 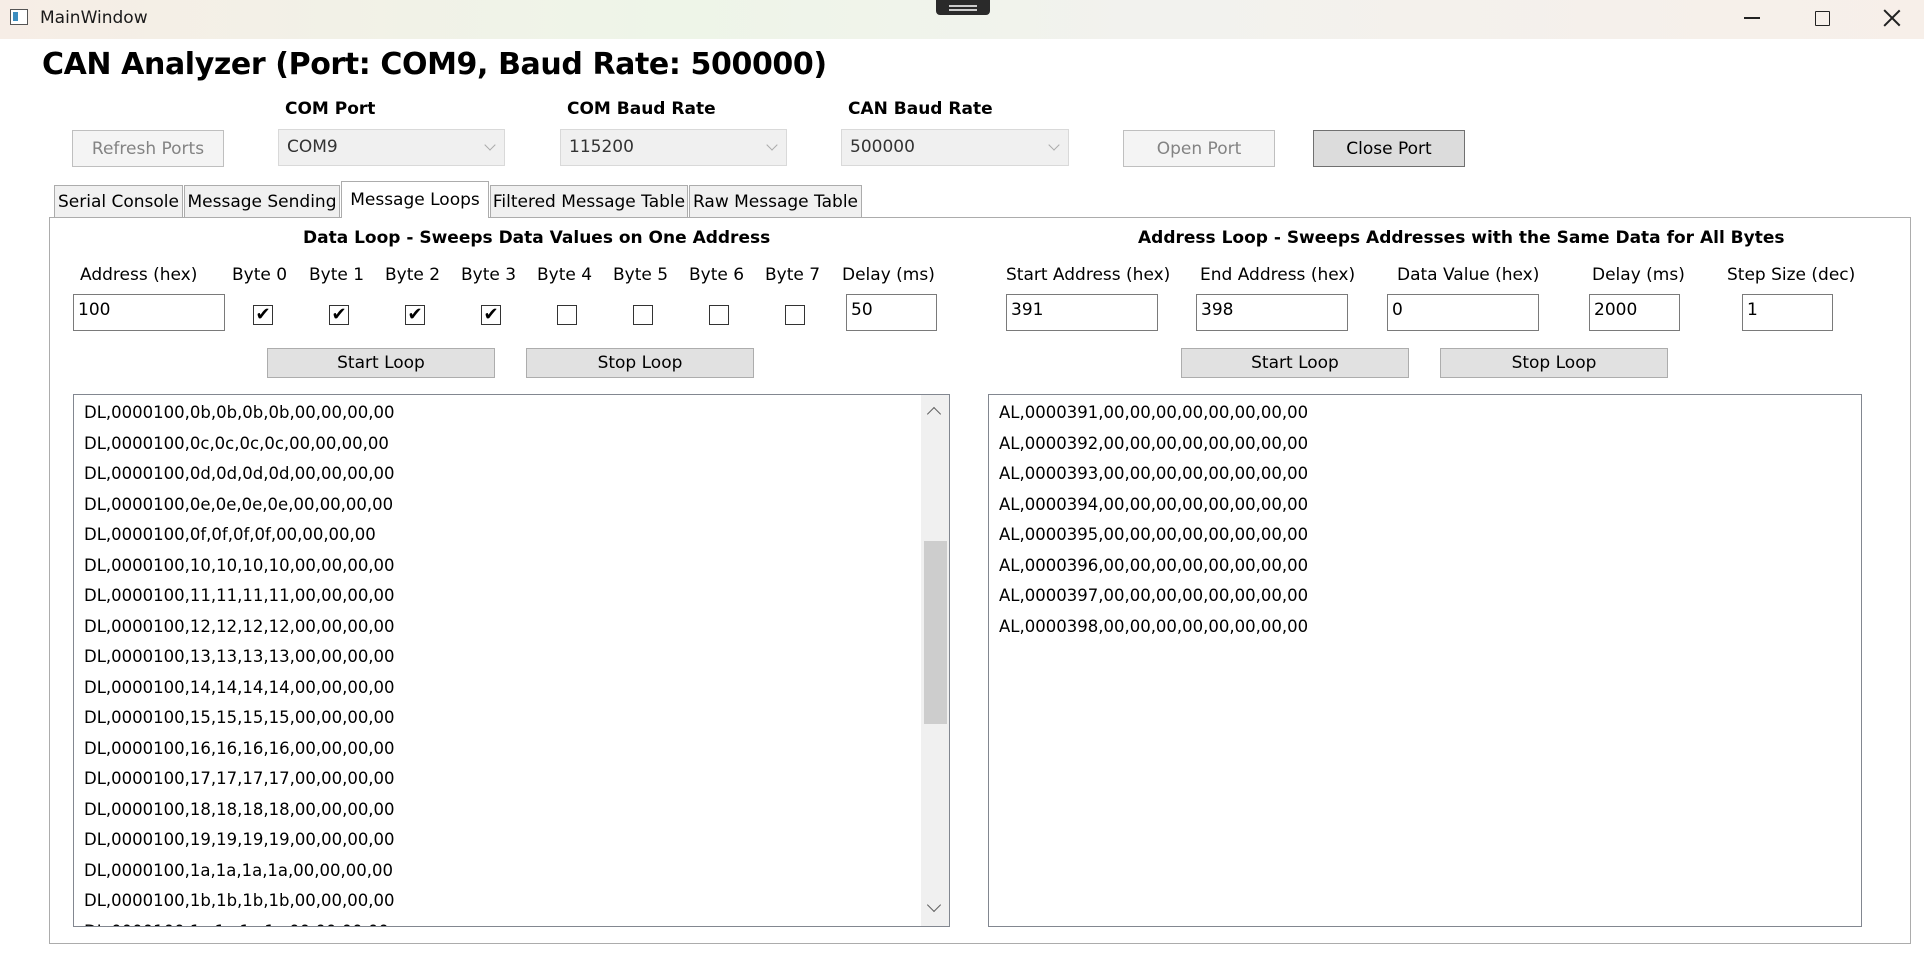 I want to click on data-loop-stop-button: Stop Loop, so click(x=640, y=363).